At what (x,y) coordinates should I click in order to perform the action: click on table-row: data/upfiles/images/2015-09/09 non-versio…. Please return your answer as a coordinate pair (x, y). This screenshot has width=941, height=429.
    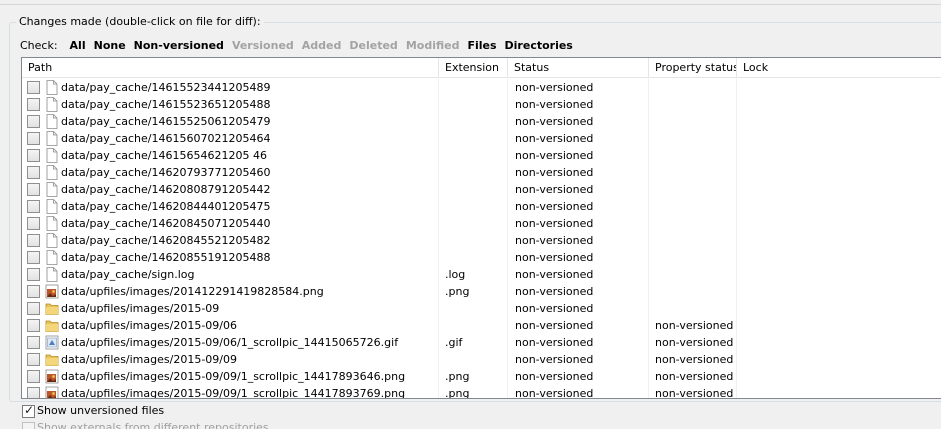
    Looking at the image, I should click on (481, 359).